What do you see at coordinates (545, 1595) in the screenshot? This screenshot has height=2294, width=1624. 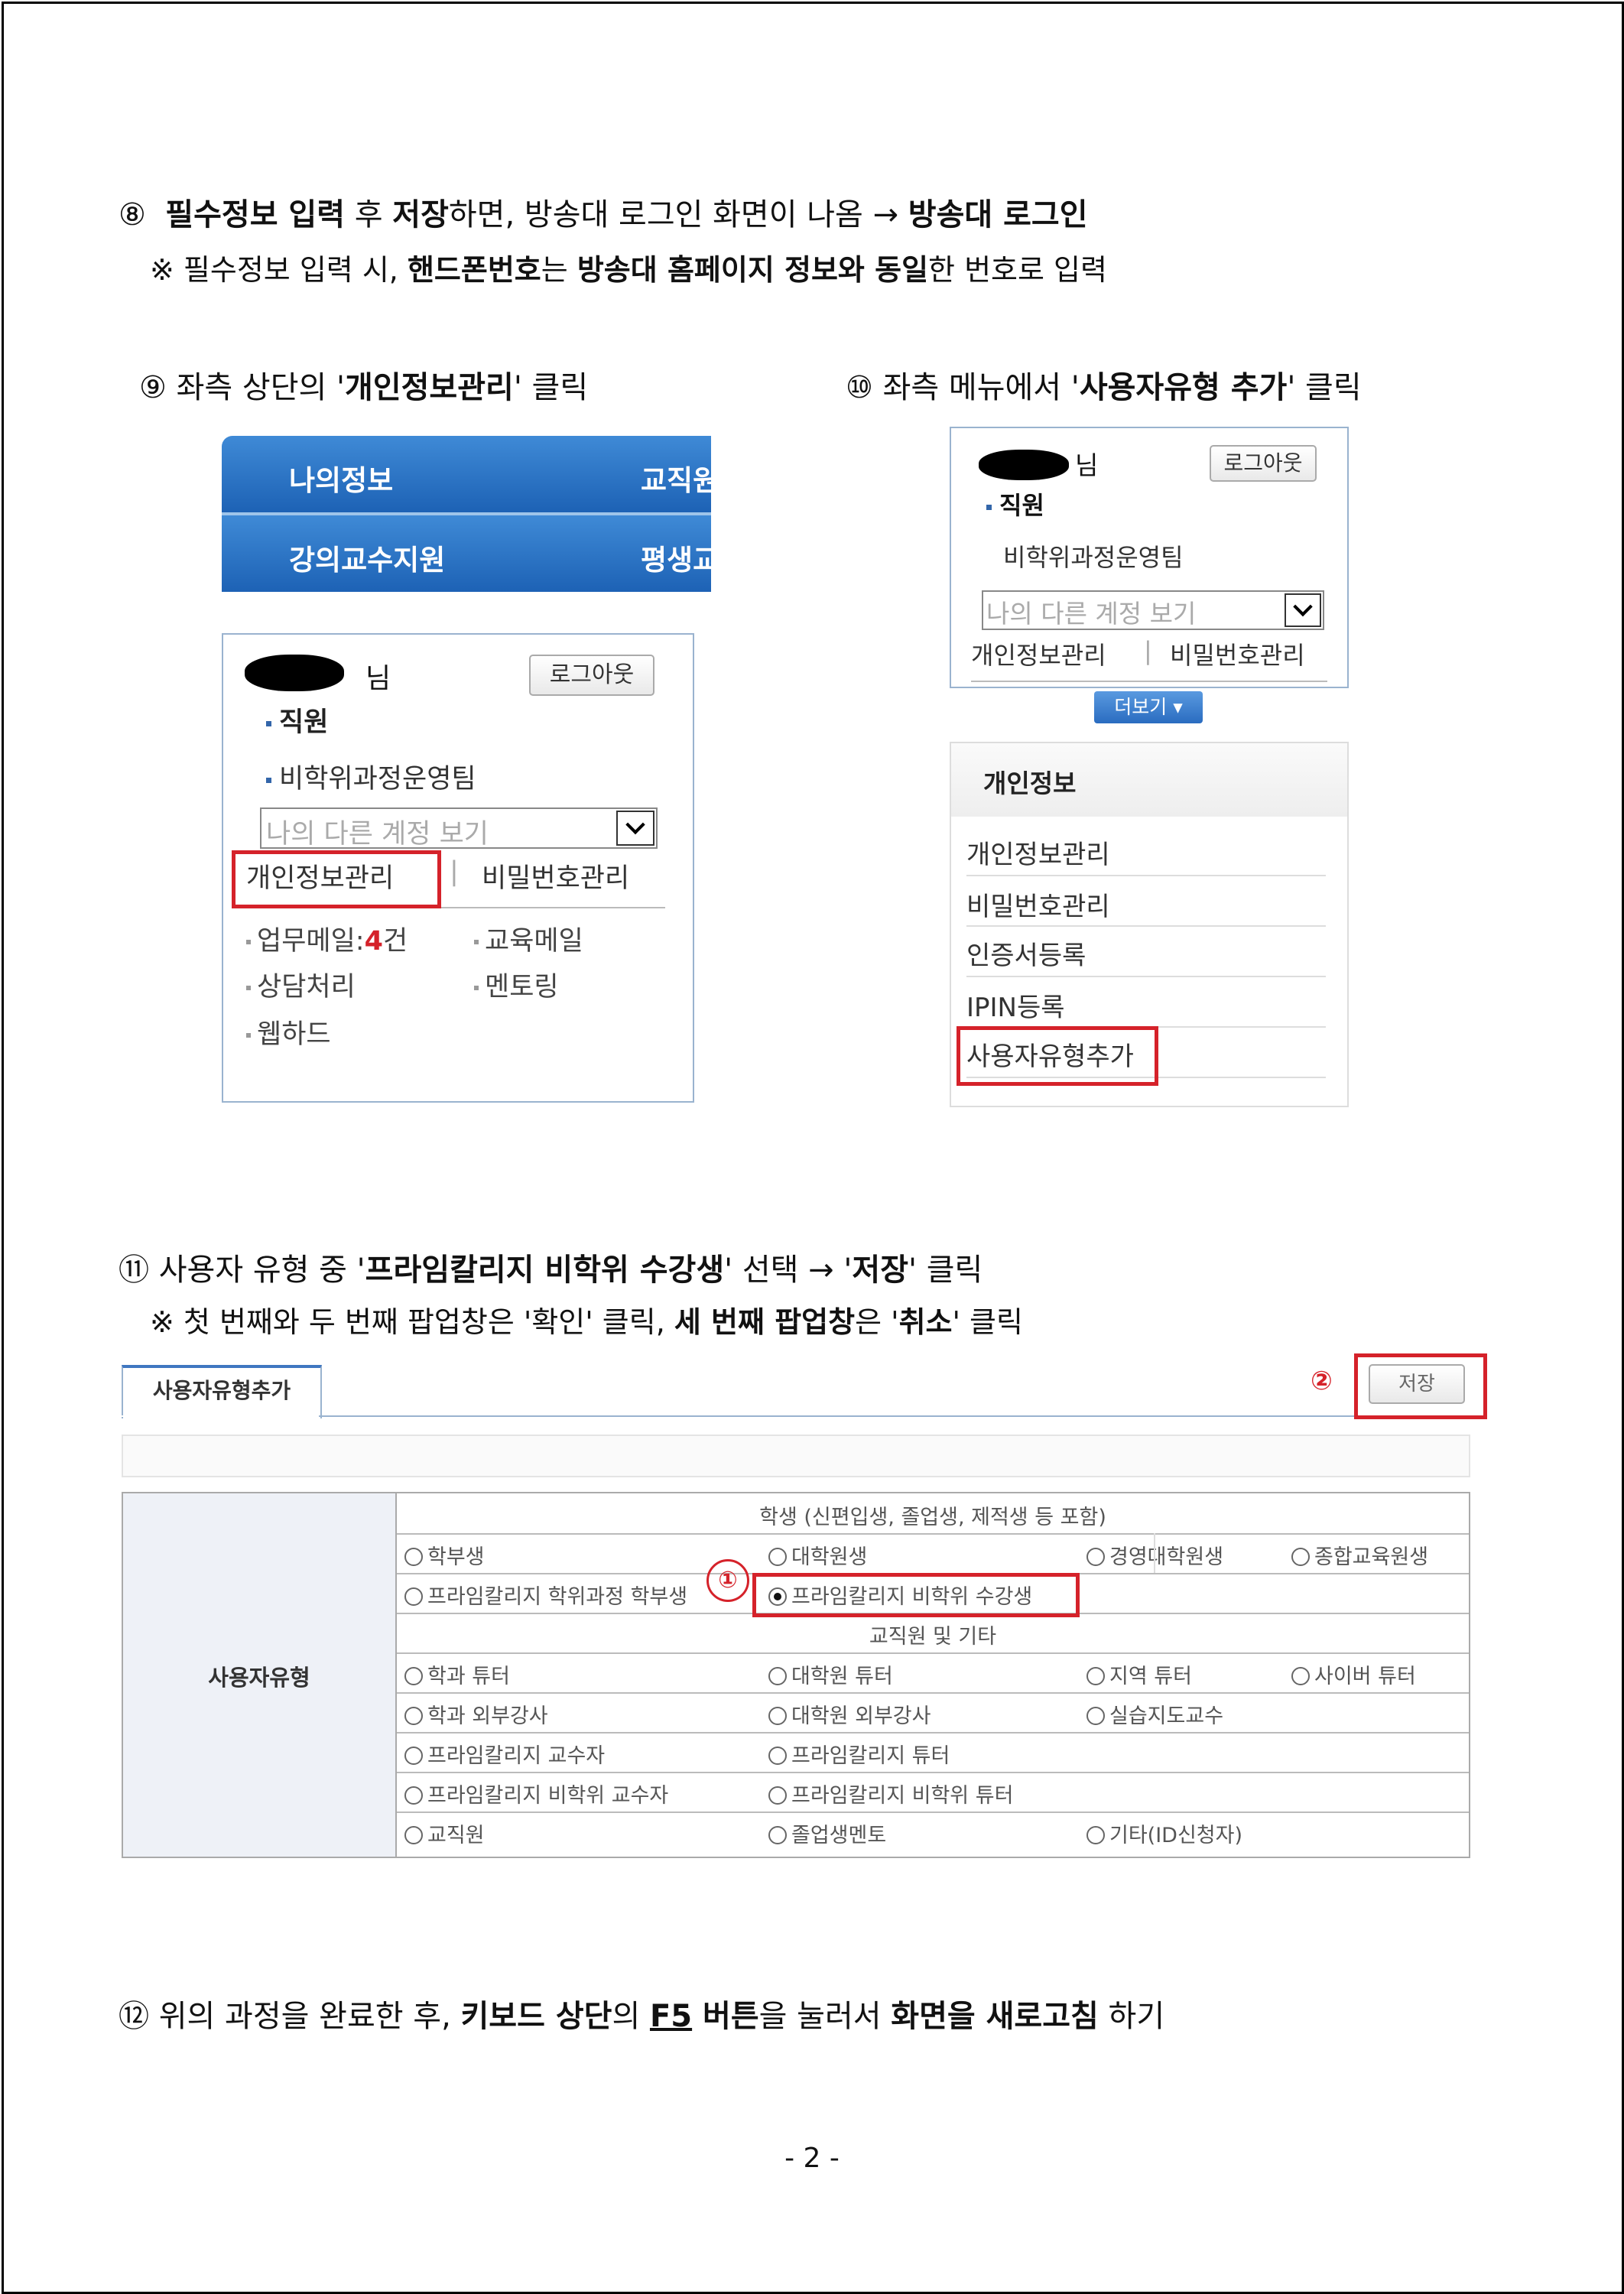 I see `option-prime-degree: 프라임칼리지 학위과정 학부생` at bounding box center [545, 1595].